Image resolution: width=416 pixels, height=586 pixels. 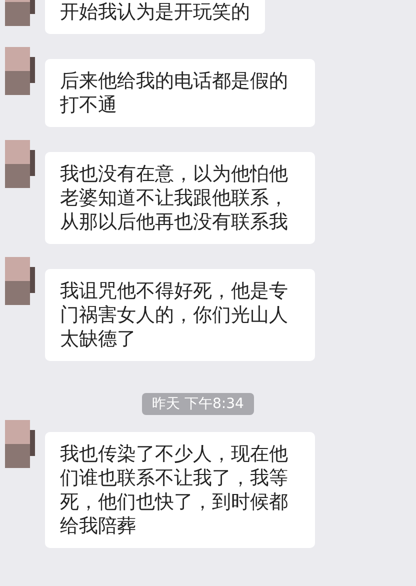 What do you see at coordinates (155, 17) in the screenshot?
I see `message-bubble: 开始我认为是开玩笑的` at bounding box center [155, 17].